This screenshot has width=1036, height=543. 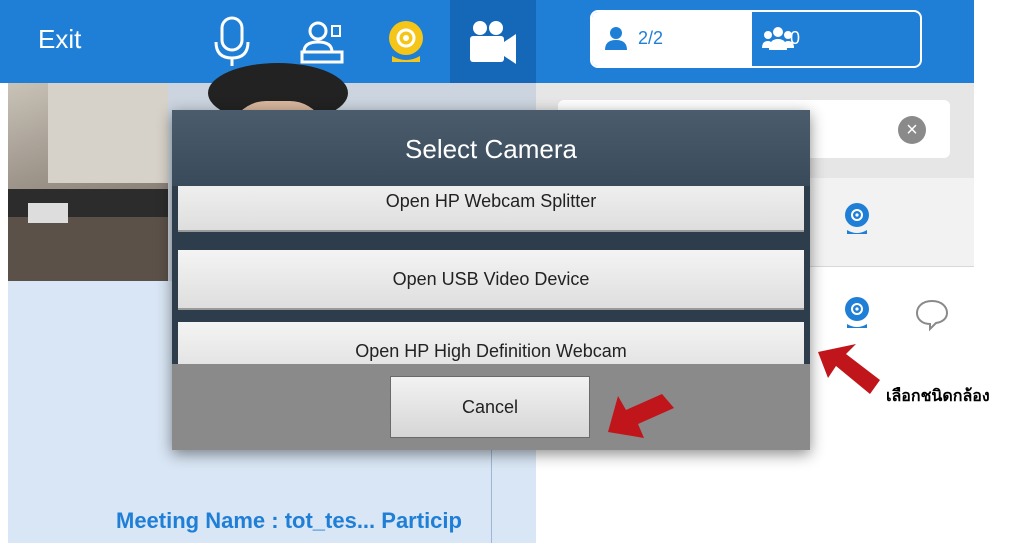 I want to click on webcam-icon, so click(x=406, y=42).